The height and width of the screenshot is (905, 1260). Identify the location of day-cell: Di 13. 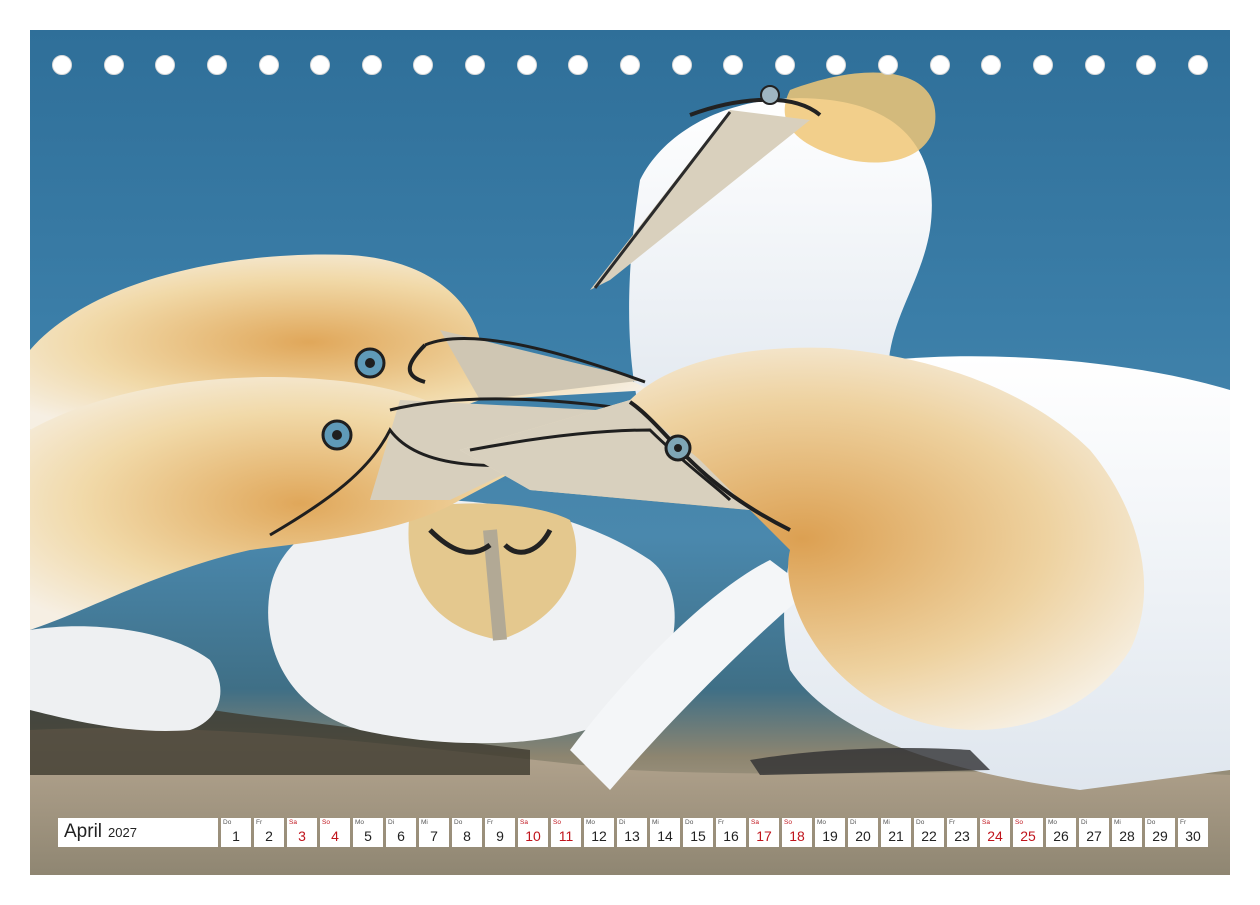
(632, 832).